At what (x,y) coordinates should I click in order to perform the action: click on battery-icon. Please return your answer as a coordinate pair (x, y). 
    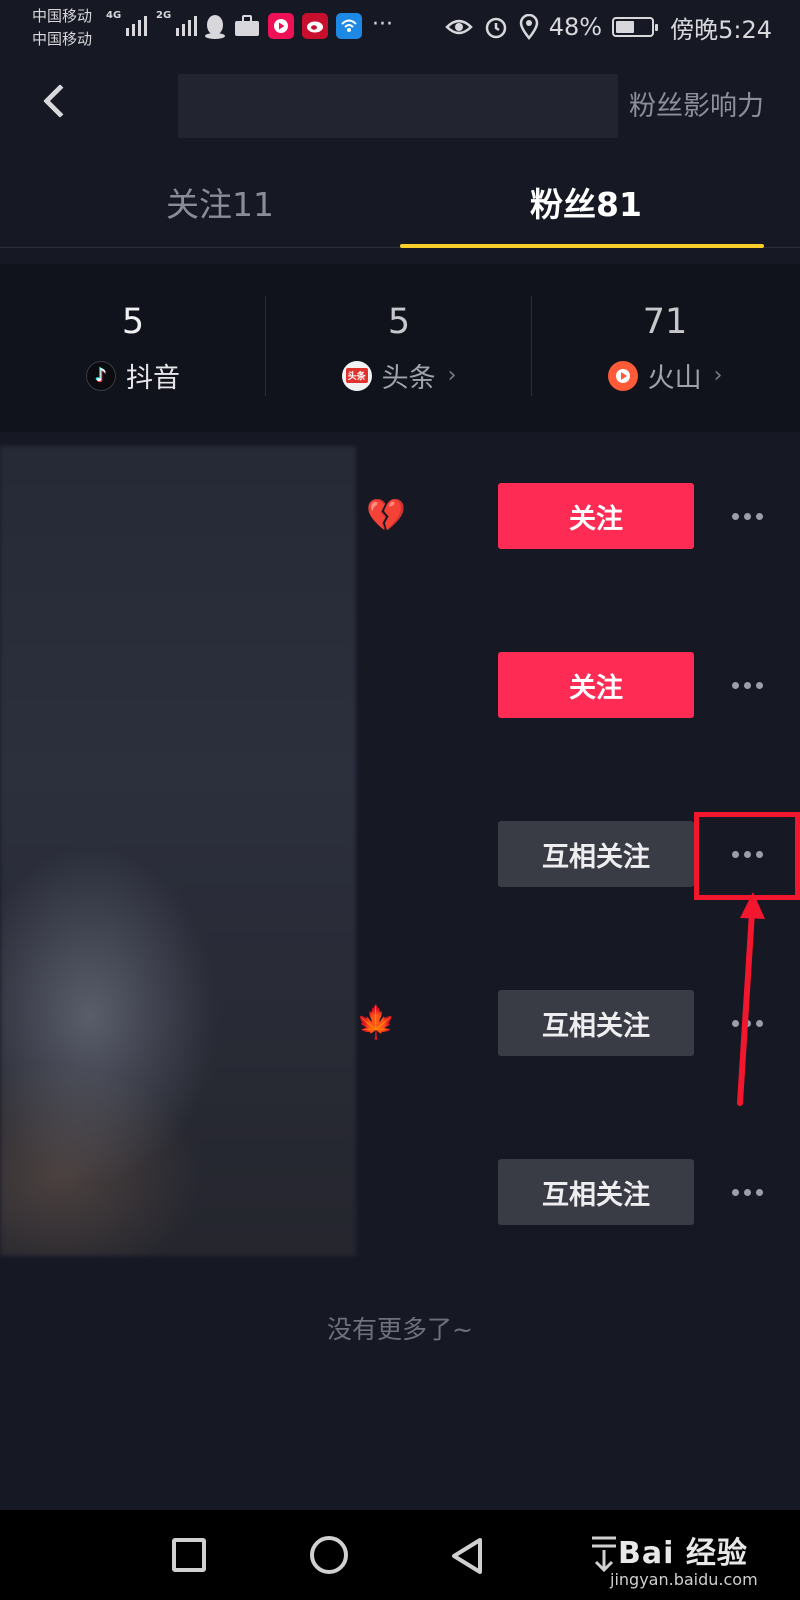
    Looking at the image, I should click on (635, 27).